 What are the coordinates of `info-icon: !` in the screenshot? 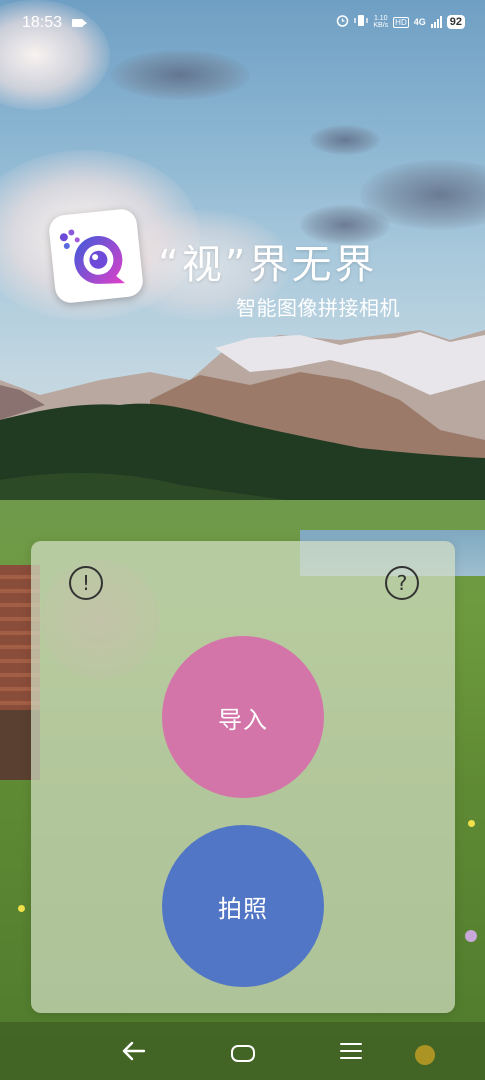 It's located at (86, 583).